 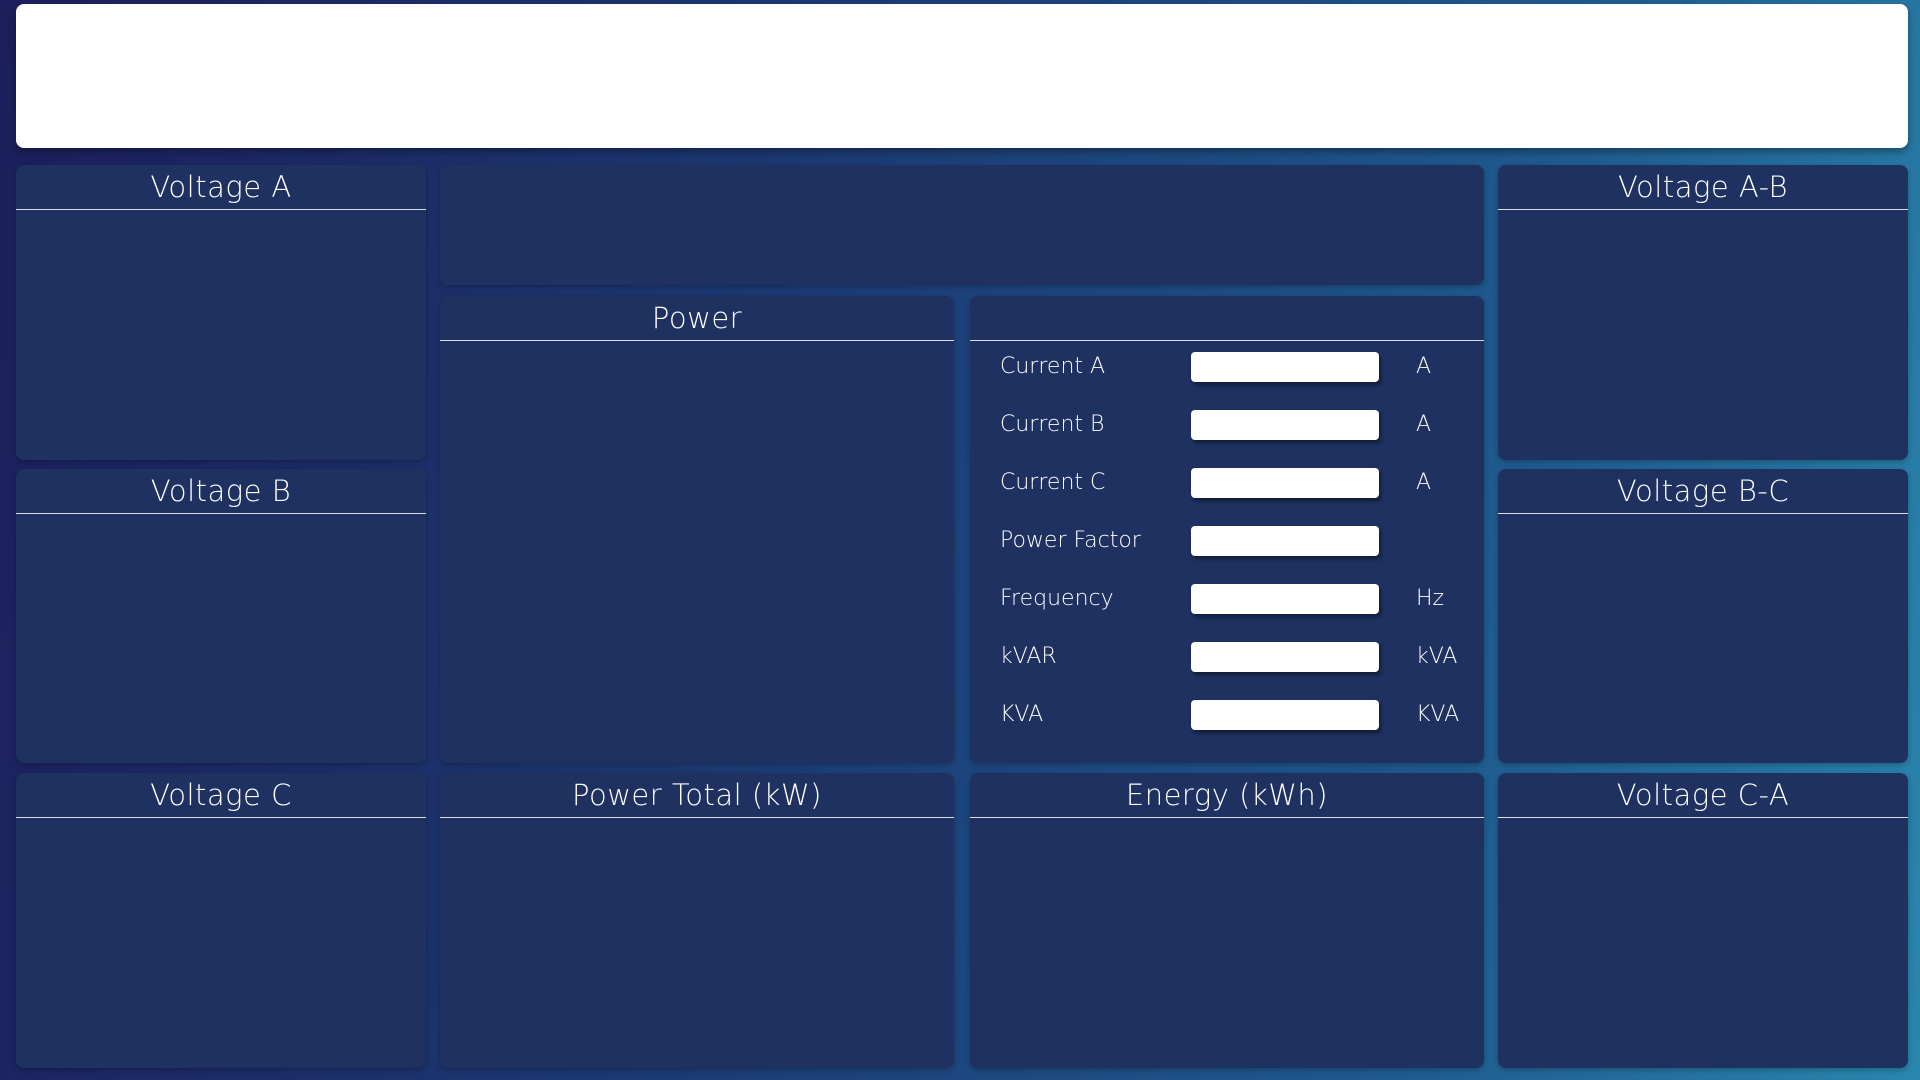 What do you see at coordinates (962, 76) in the screenshot?
I see `header-bar` at bounding box center [962, 76].